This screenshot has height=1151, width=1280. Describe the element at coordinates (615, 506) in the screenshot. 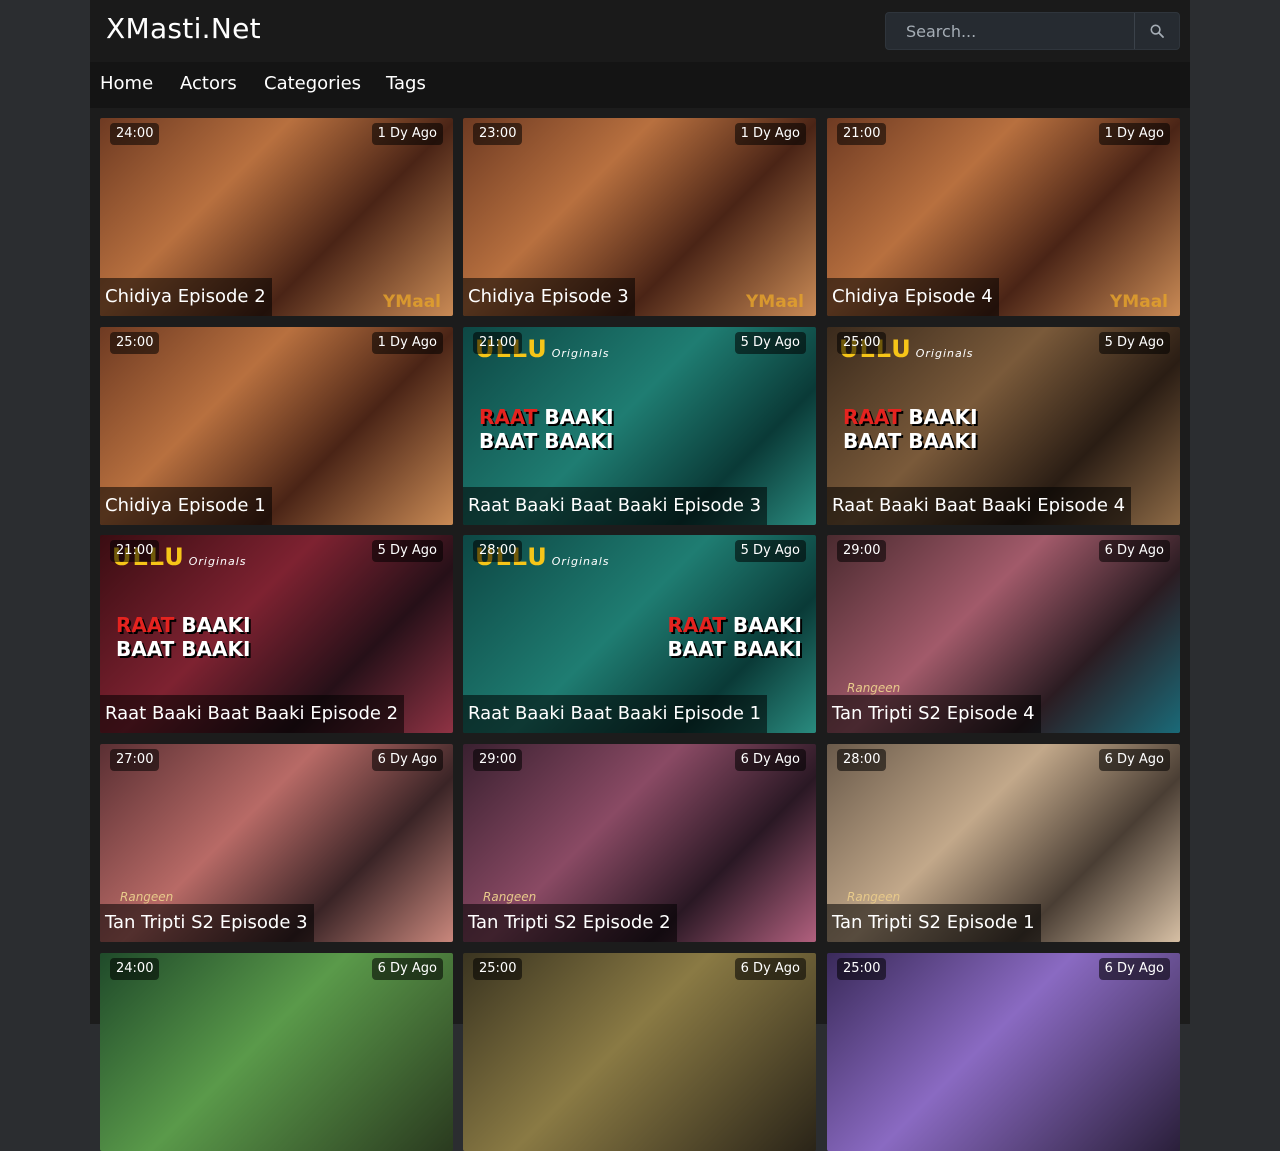

I see `video-title: Raat Baaki Baat Baaki Episode 3` at that location.